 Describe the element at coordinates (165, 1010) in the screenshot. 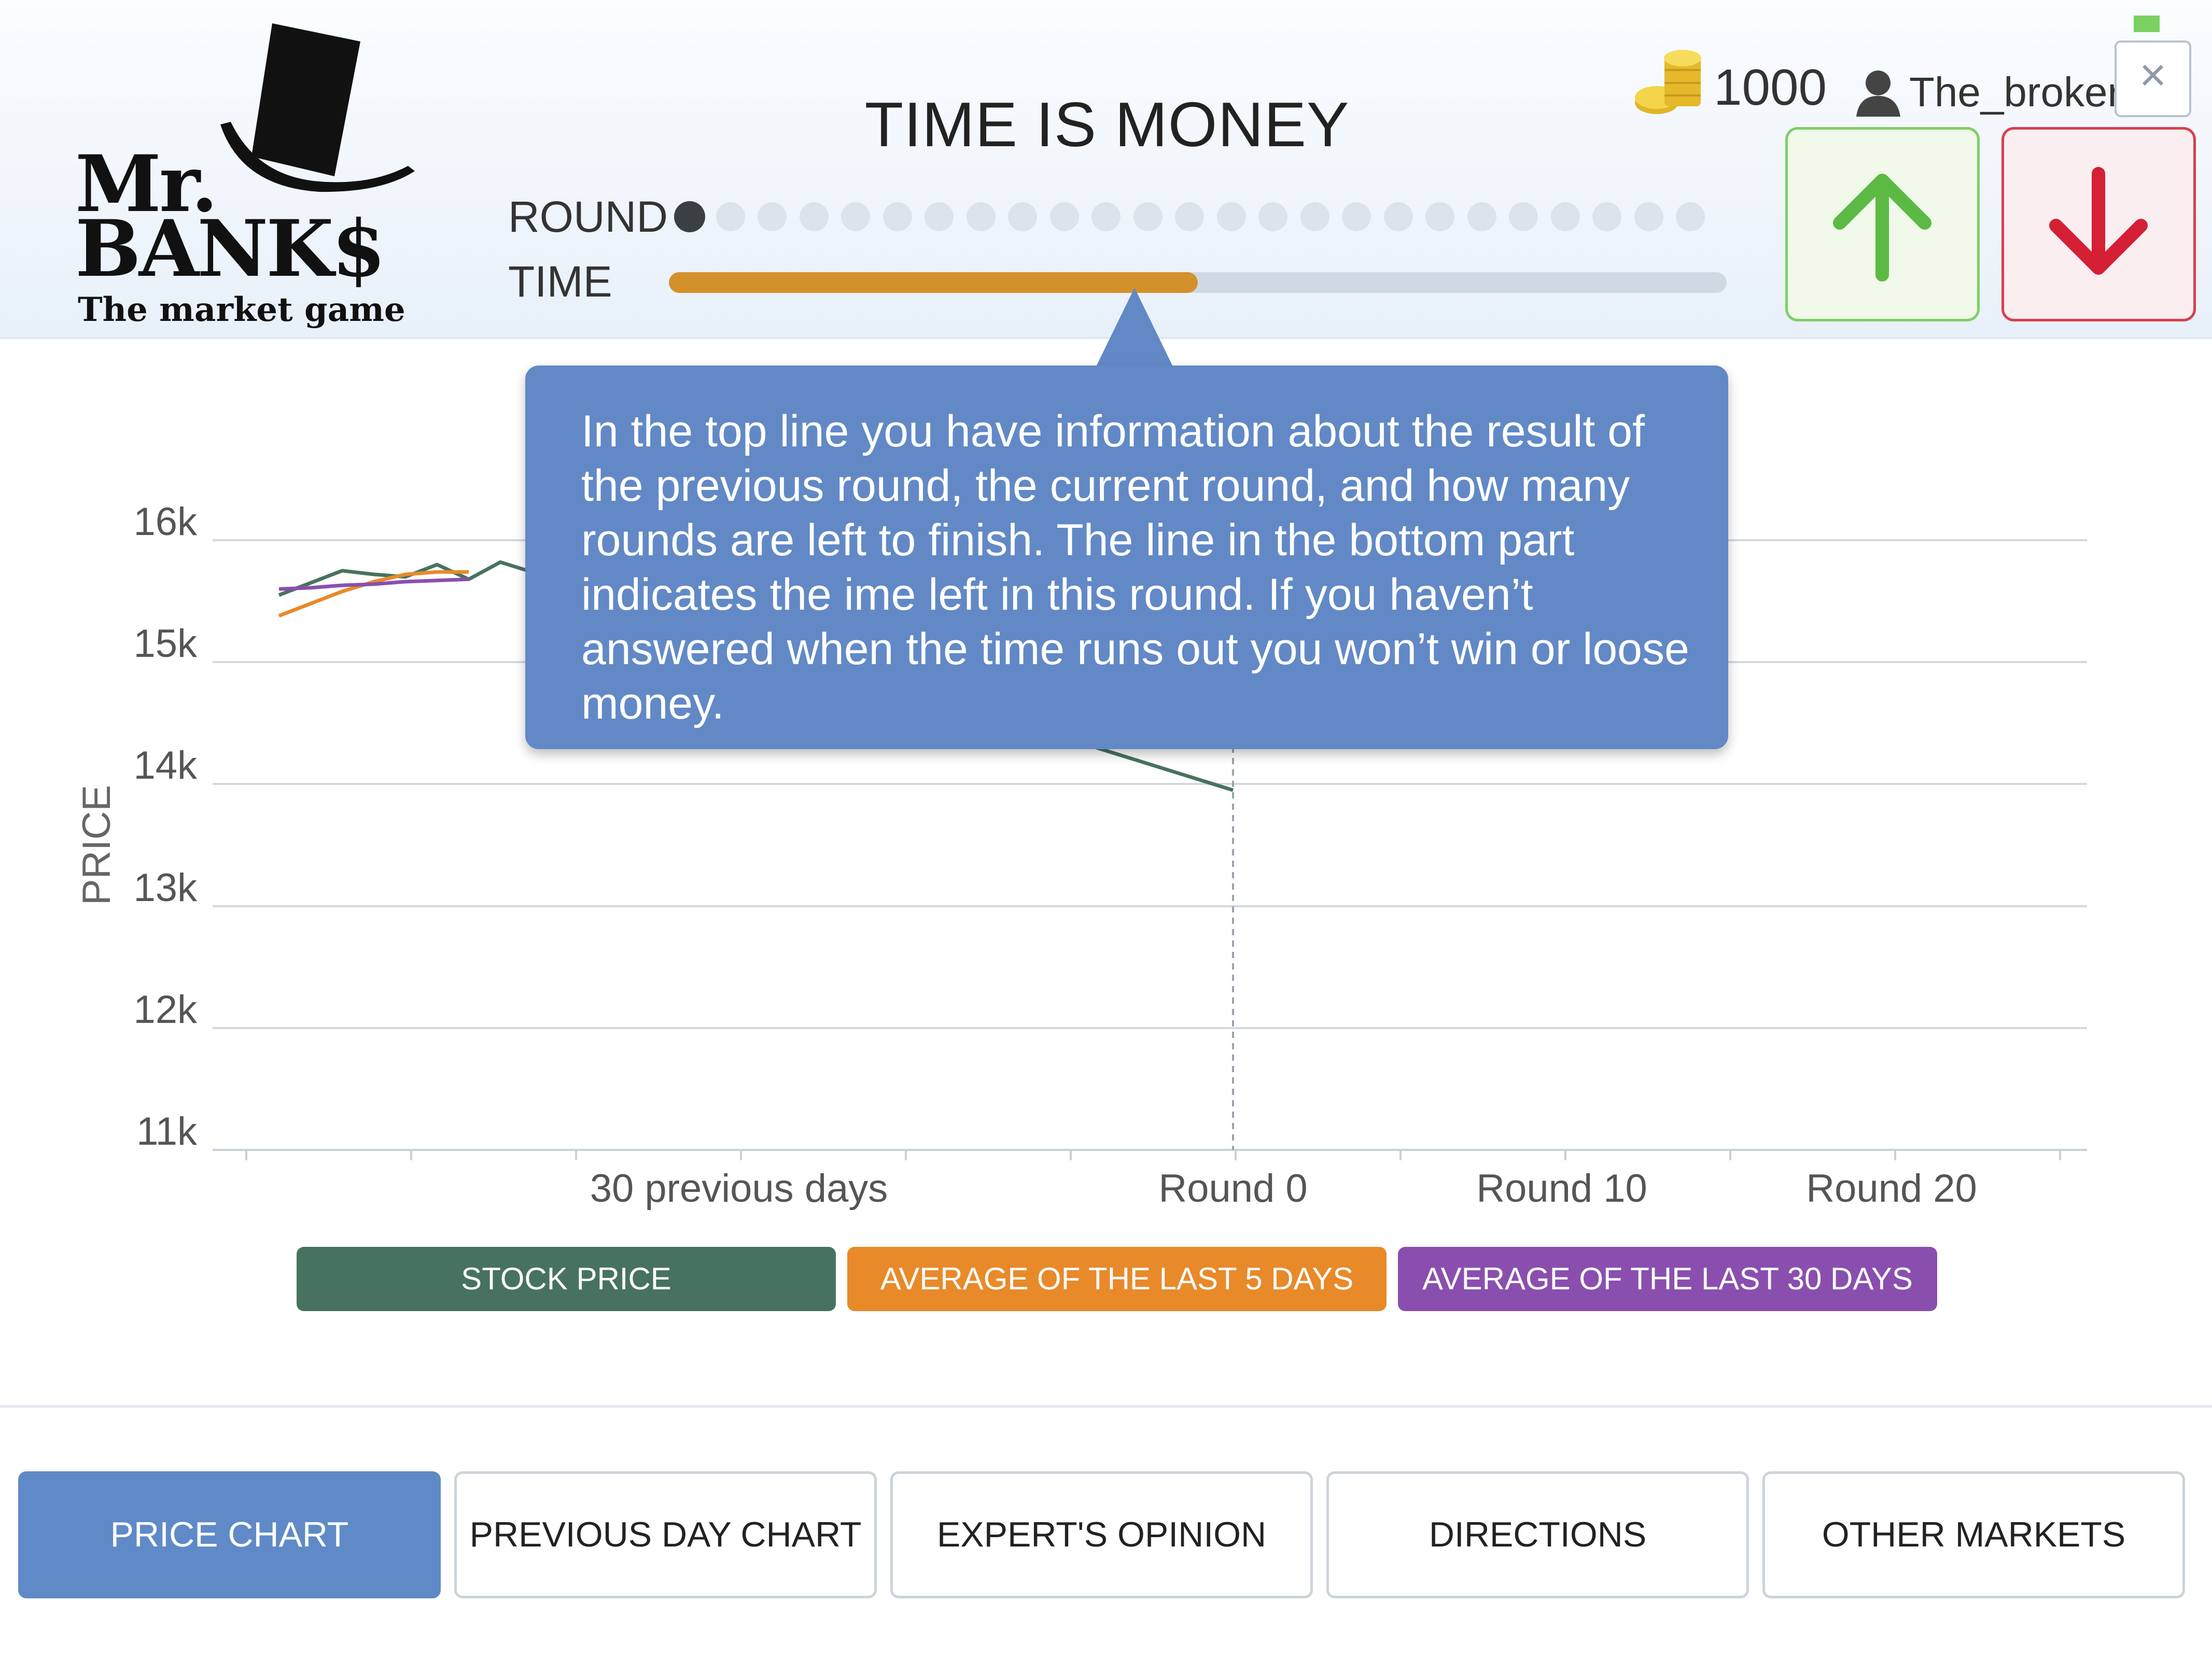

I see `y-tick-label: 12k` at that location.